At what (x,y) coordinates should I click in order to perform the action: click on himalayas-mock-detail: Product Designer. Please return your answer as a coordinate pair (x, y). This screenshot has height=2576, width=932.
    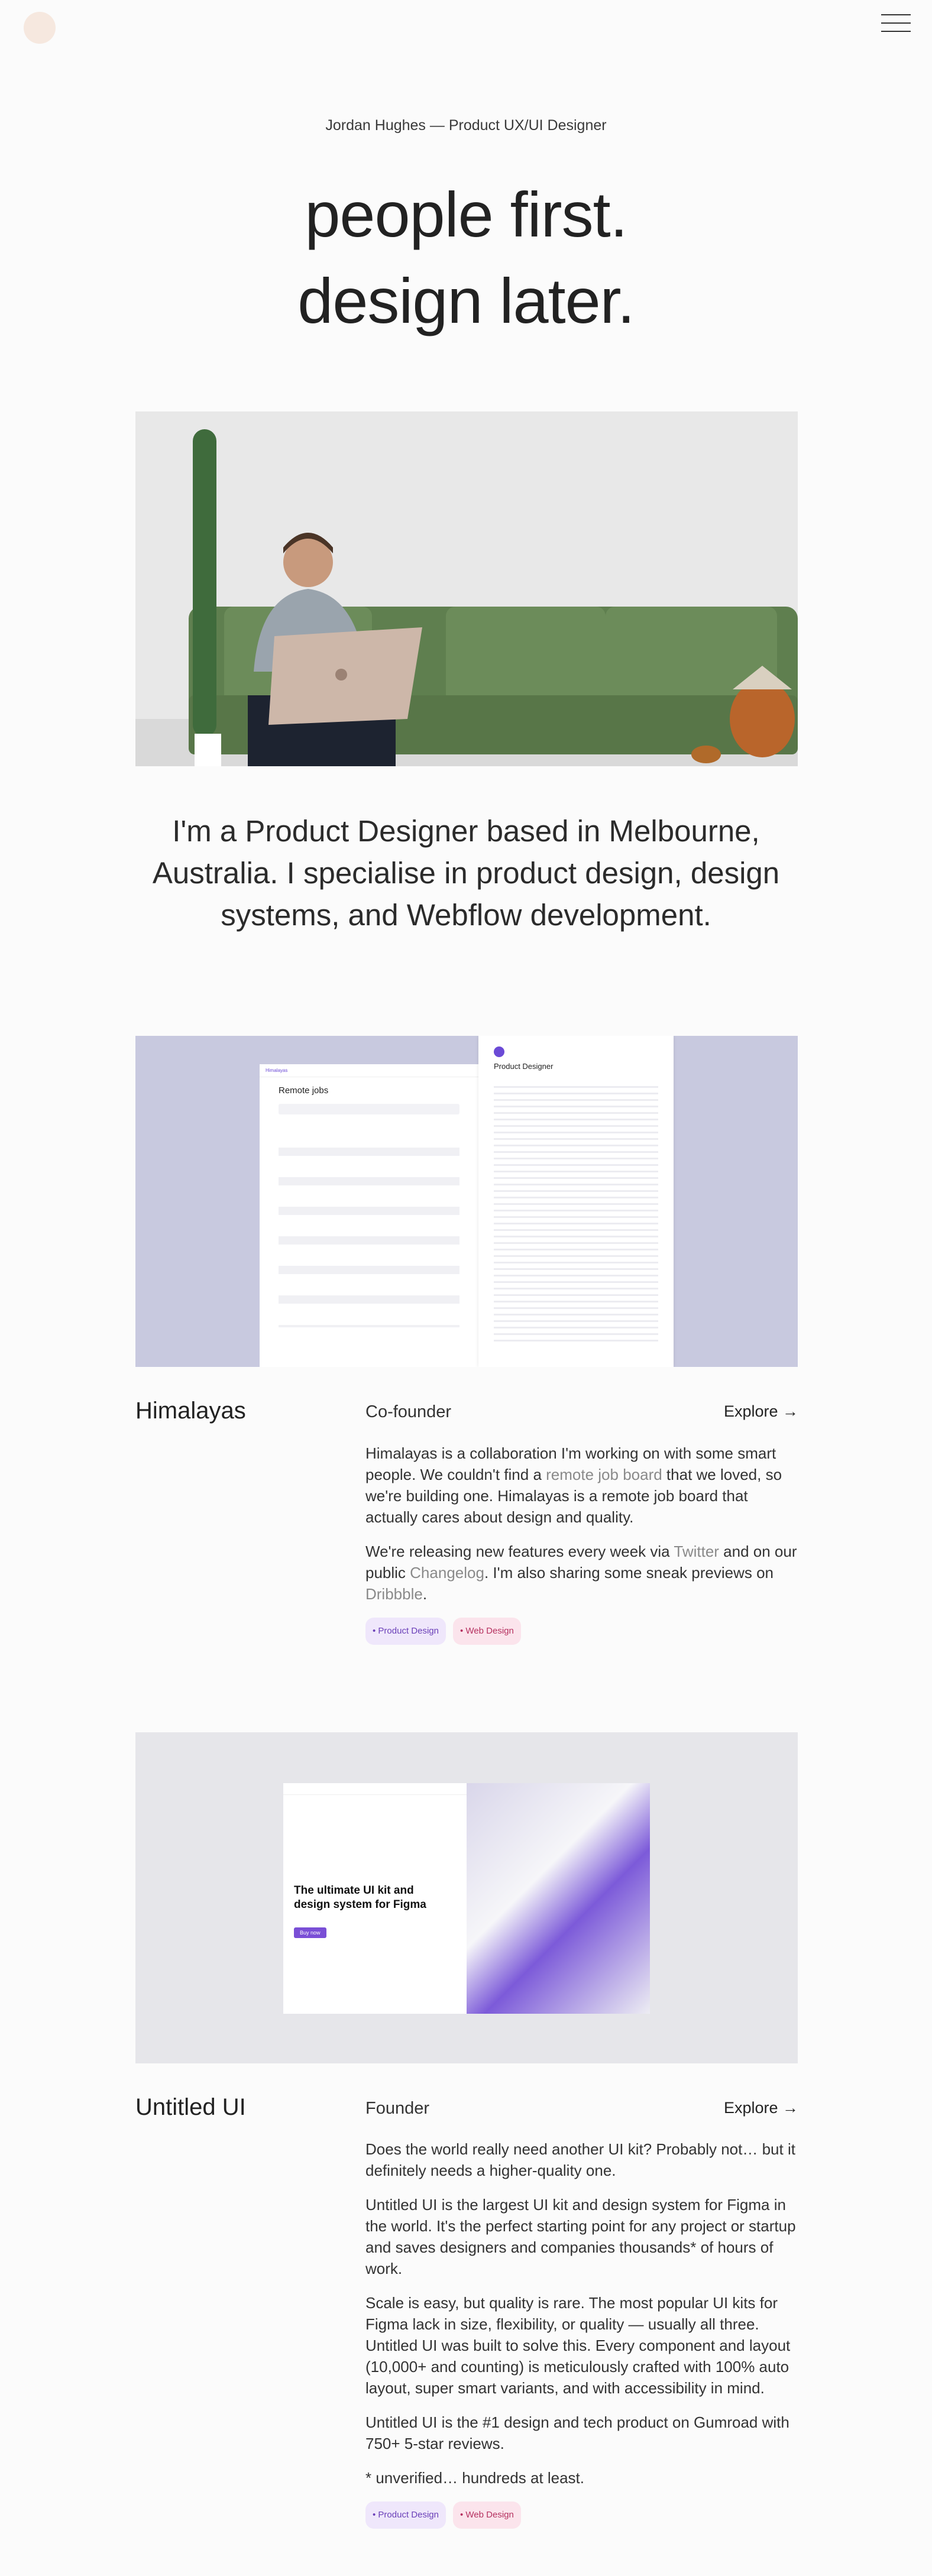
    Looking at the image, I should click on (576, 1201).